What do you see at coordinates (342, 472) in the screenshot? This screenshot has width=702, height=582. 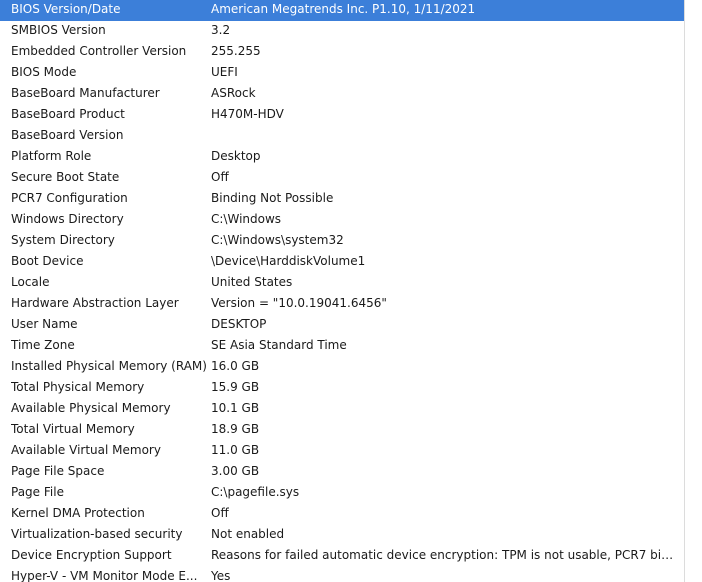 I see `list-item: Page File Space 3.00 GB` at bounding box center [342, 472].